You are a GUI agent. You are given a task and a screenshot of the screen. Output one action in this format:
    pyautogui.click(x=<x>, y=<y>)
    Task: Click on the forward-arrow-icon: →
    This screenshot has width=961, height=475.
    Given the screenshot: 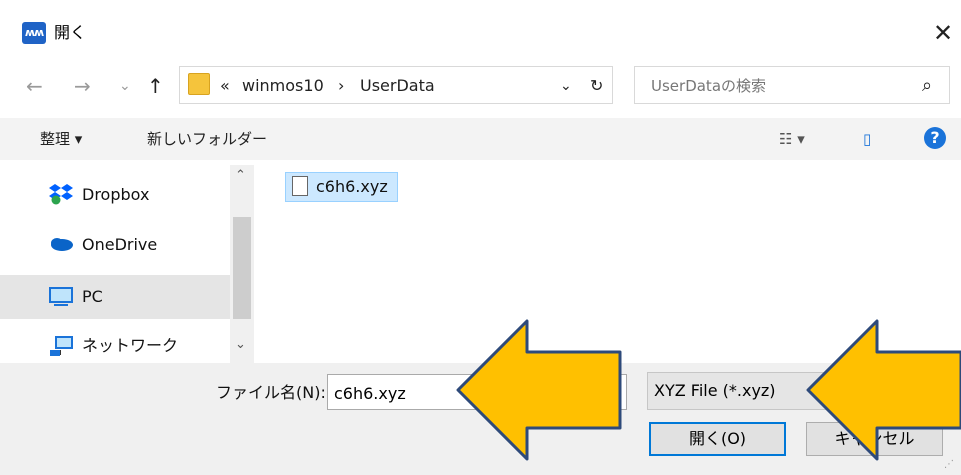 What is the action you would take?
    pyautogui.click(x=82, y=86)
    